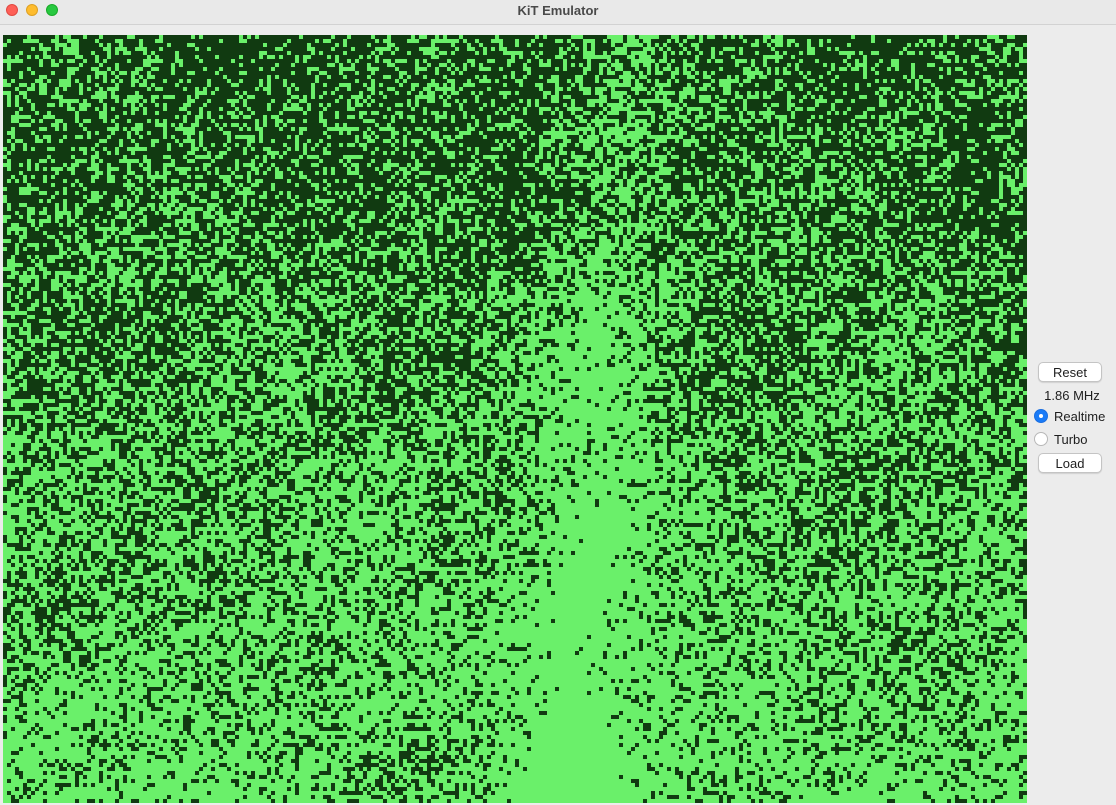 This screenshot has height=805, width=1116. Describe the element at coordinates (1041, 439) in the screenshot. I see `turbo-radio` at that location.